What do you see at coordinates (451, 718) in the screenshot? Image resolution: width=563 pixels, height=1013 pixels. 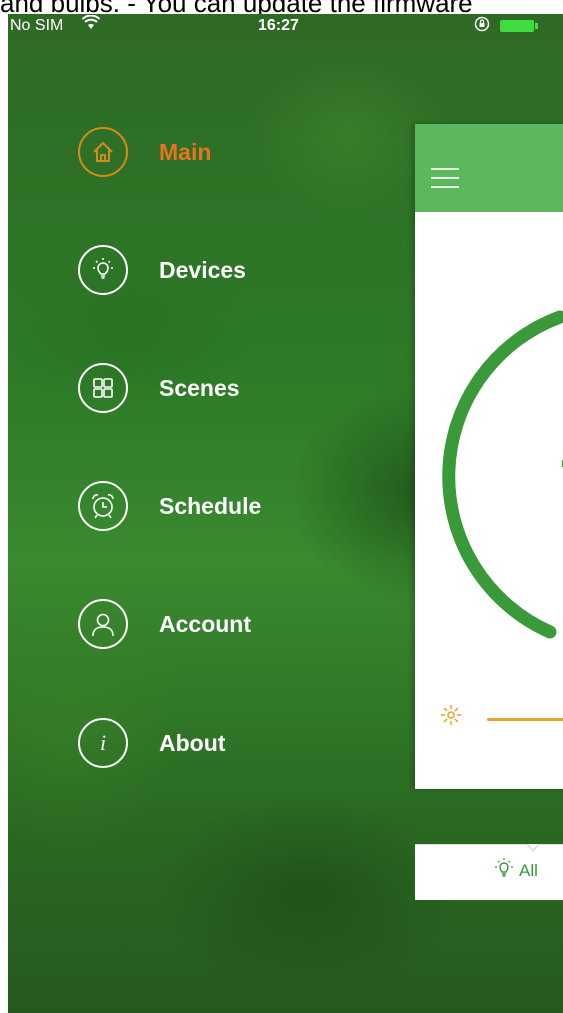 I see `sun-icon` at bounding box center [451, 718].